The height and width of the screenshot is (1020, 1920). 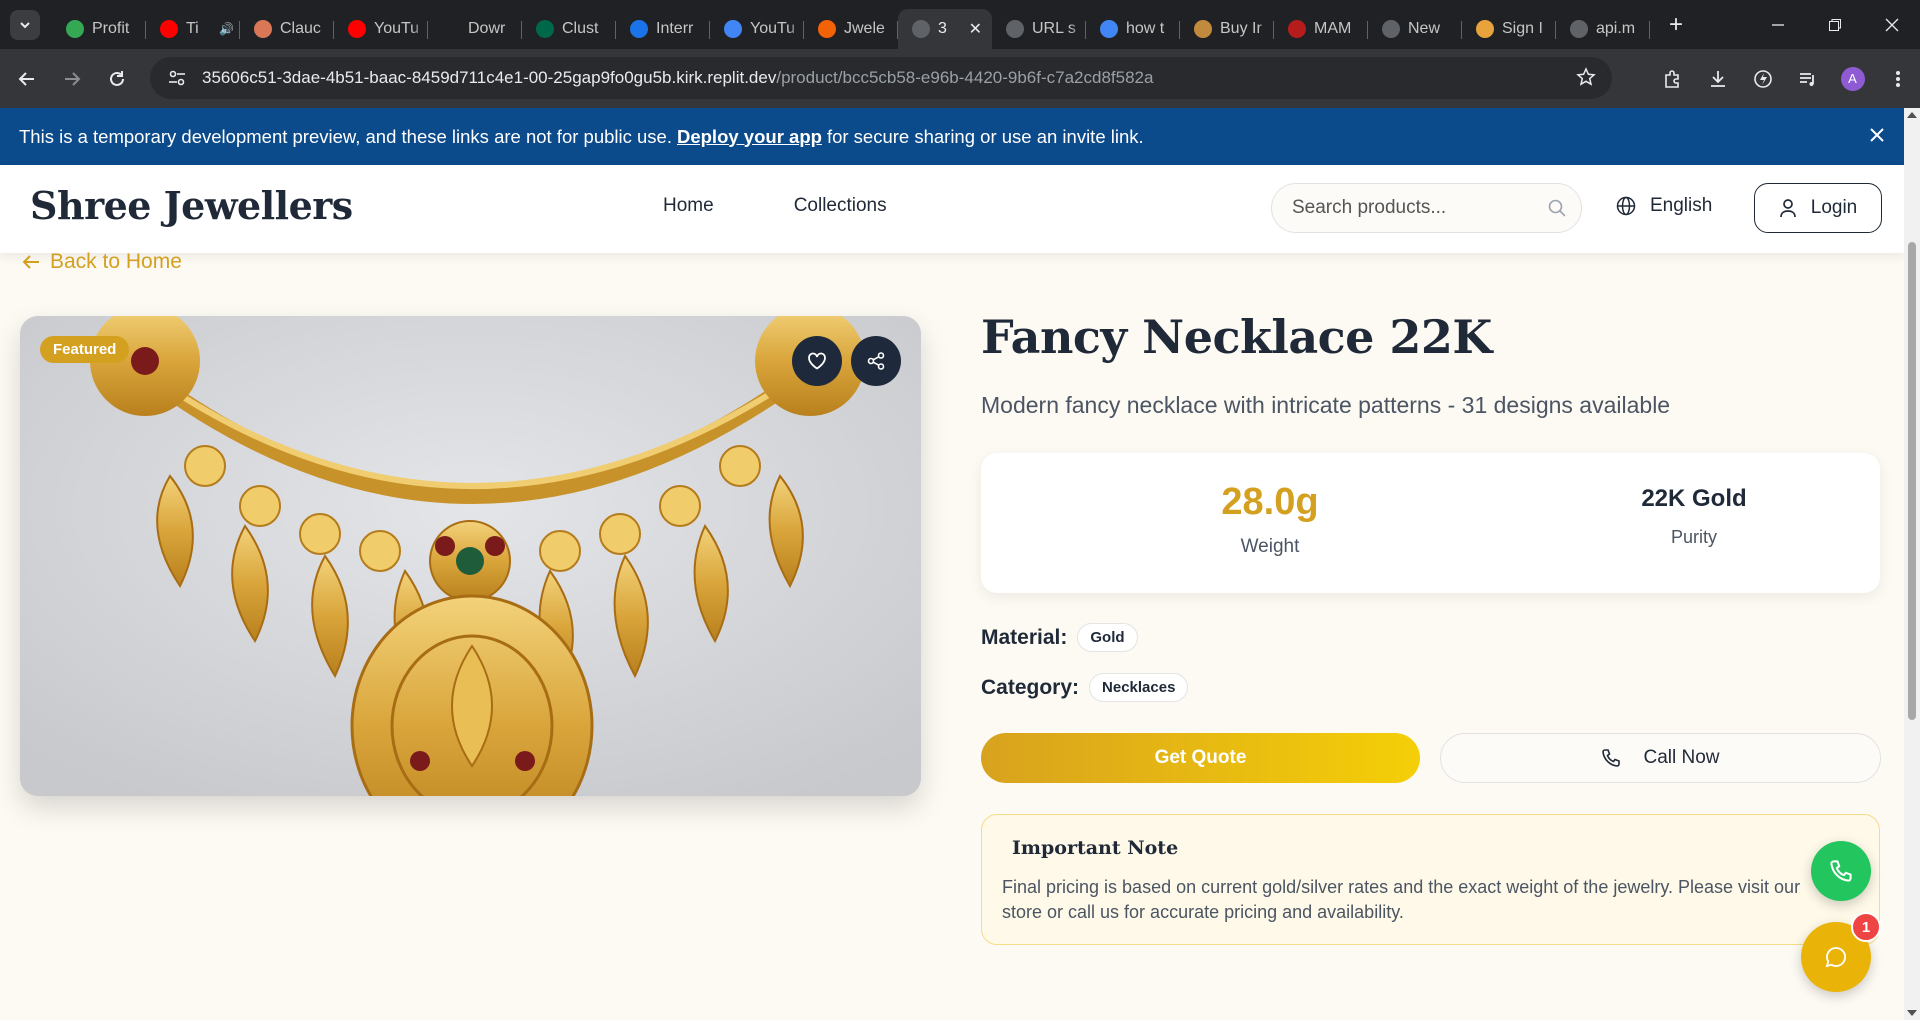 What do you see at coordinates (1912, 115) in the screenshot?
I see `scroll-up-icon` at bounding box center [1912, 115].